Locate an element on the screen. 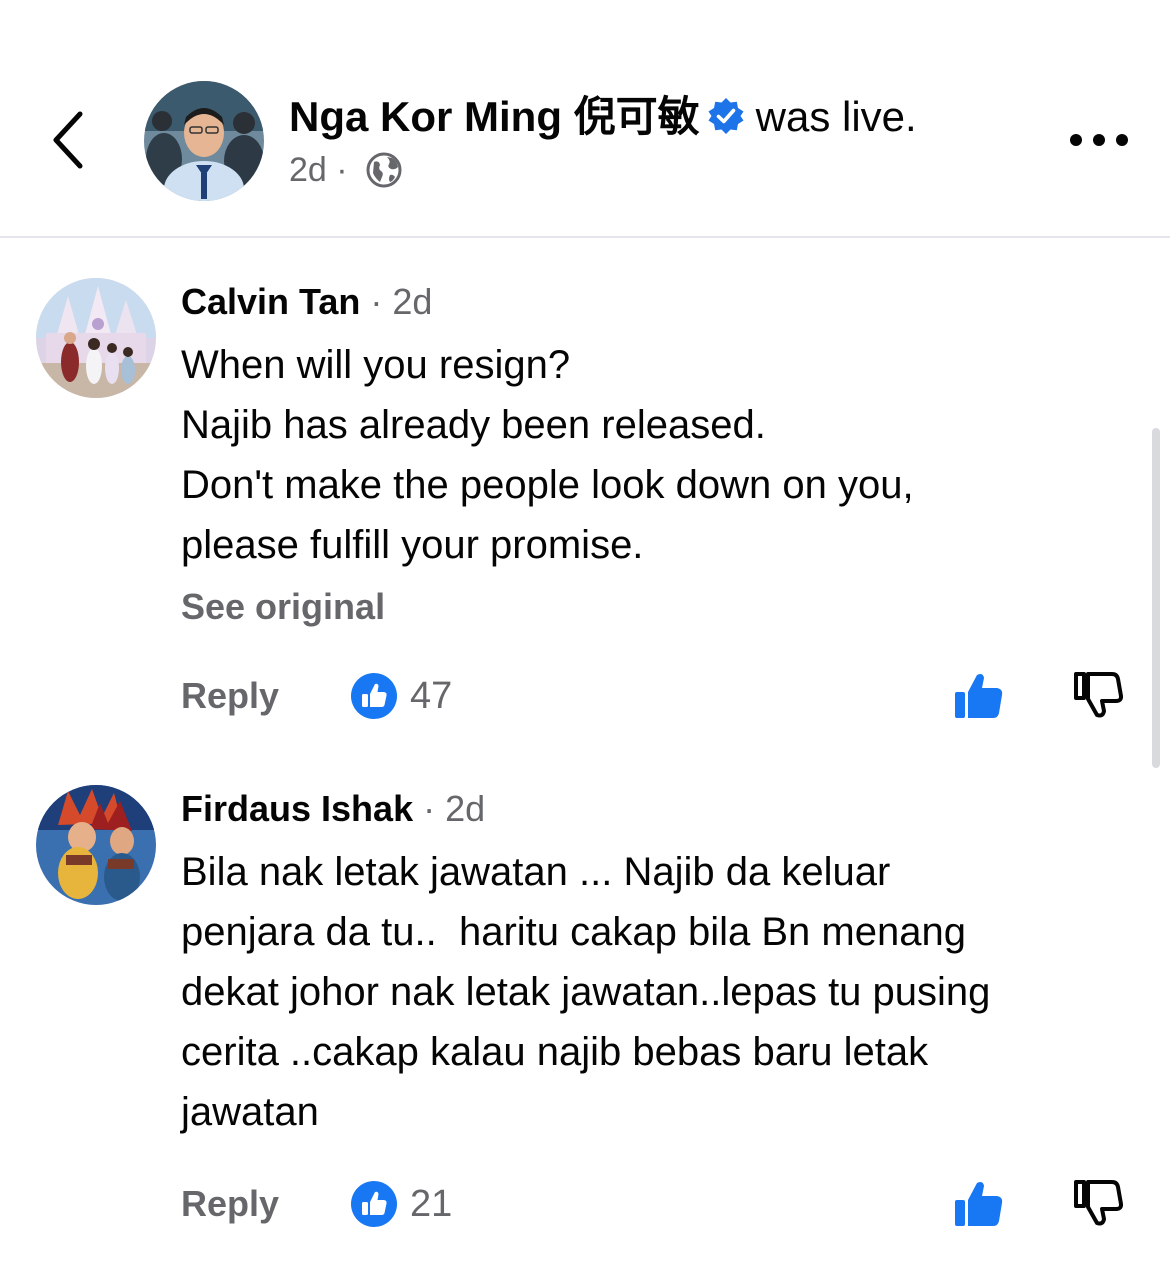  post-time: 2d is located at coordinates (308, 170).